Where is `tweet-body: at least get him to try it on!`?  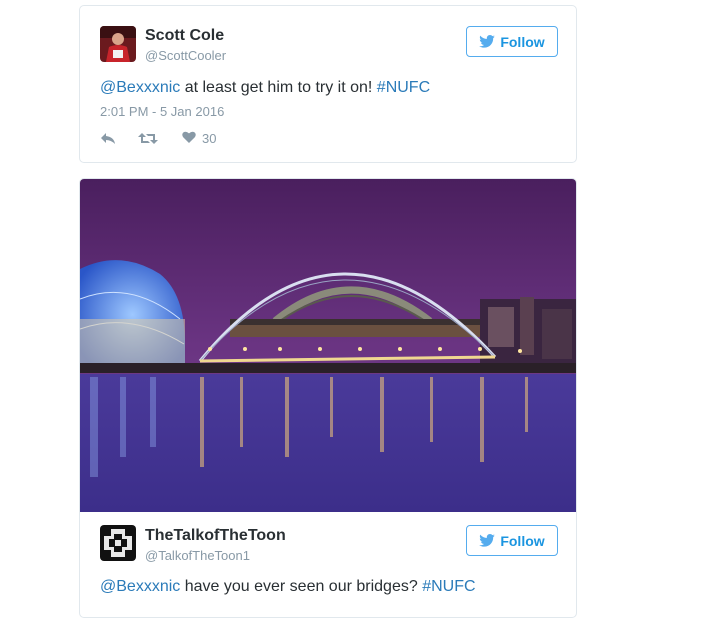
tweet-body: at least get him to try it on! is located at coordinates (278, 87).